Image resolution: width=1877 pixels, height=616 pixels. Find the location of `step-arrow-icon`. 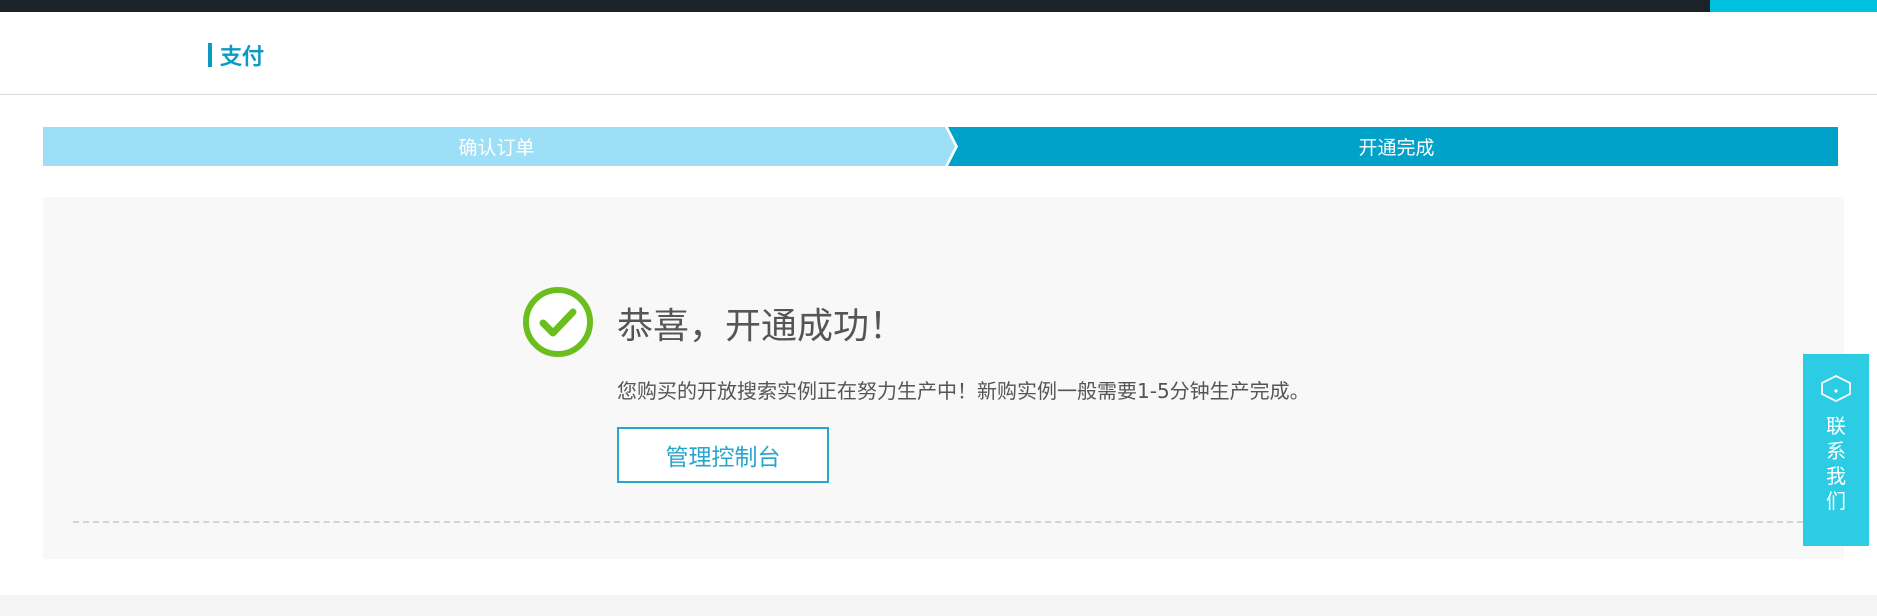

step-arrow-icon is located at coordinates (951, 146).